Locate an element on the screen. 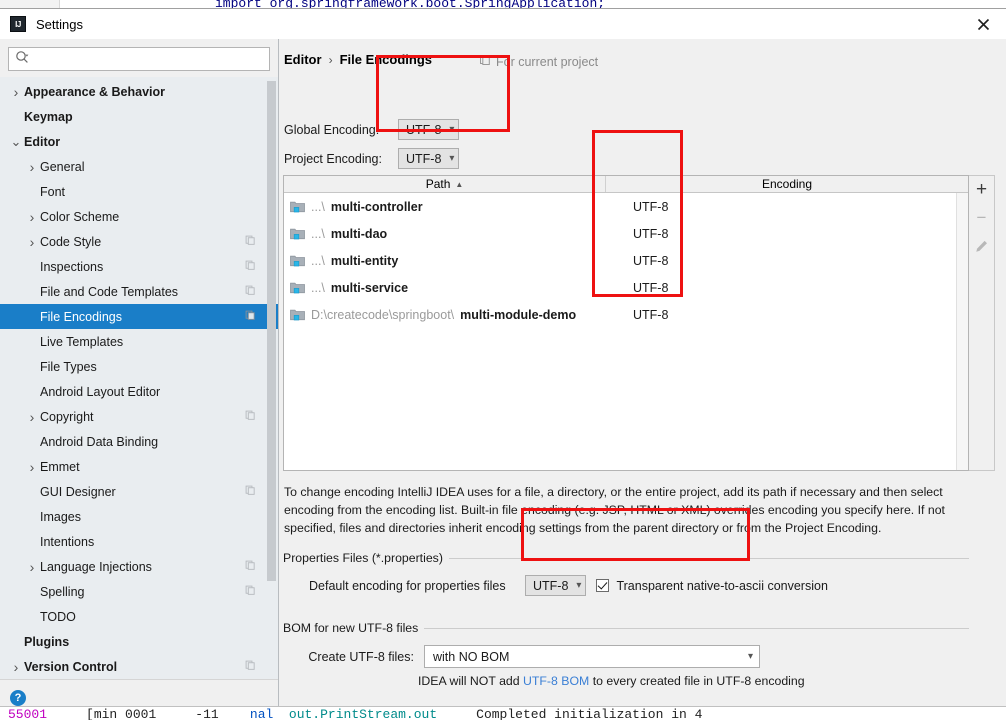 The height and width of the screenshot is (720, 1006). sidebar-item-keymap: ›Keymap is located at coordinates (139, 116).